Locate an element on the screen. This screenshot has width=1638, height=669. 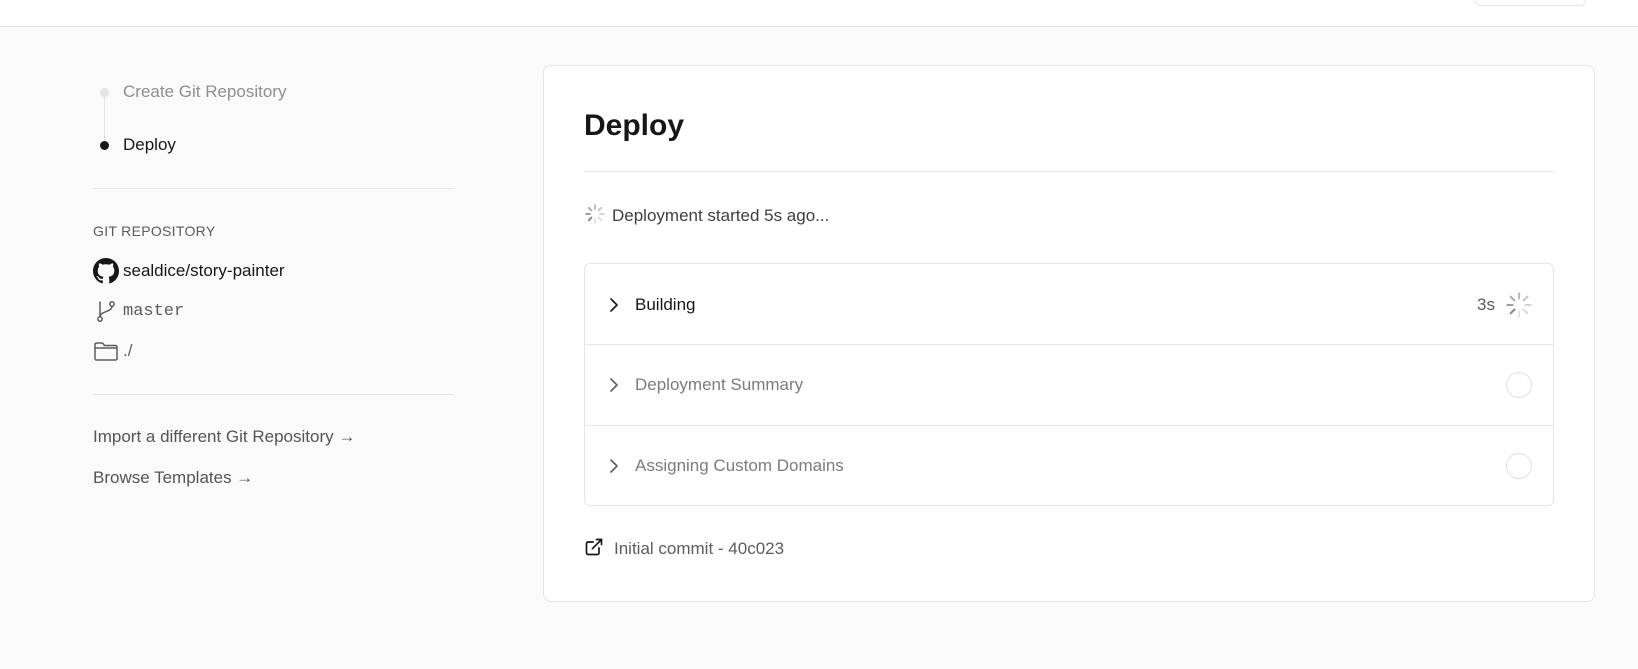
branch-row: master is located at coordinates (138, 311).